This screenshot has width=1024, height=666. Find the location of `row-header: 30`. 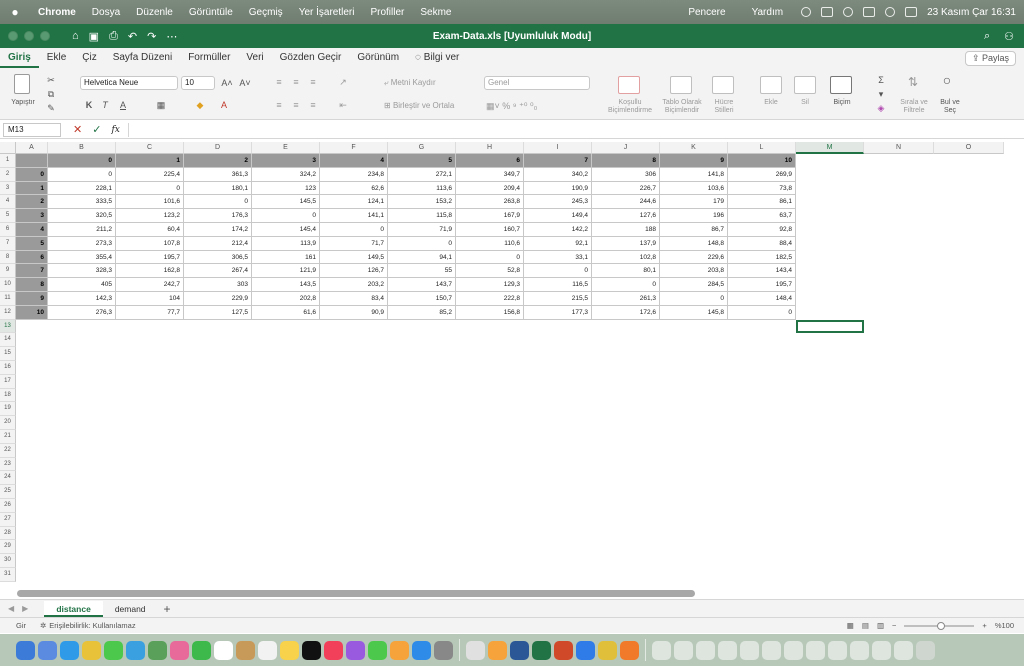

row-header: 30 is located at coordinates (8, 561).